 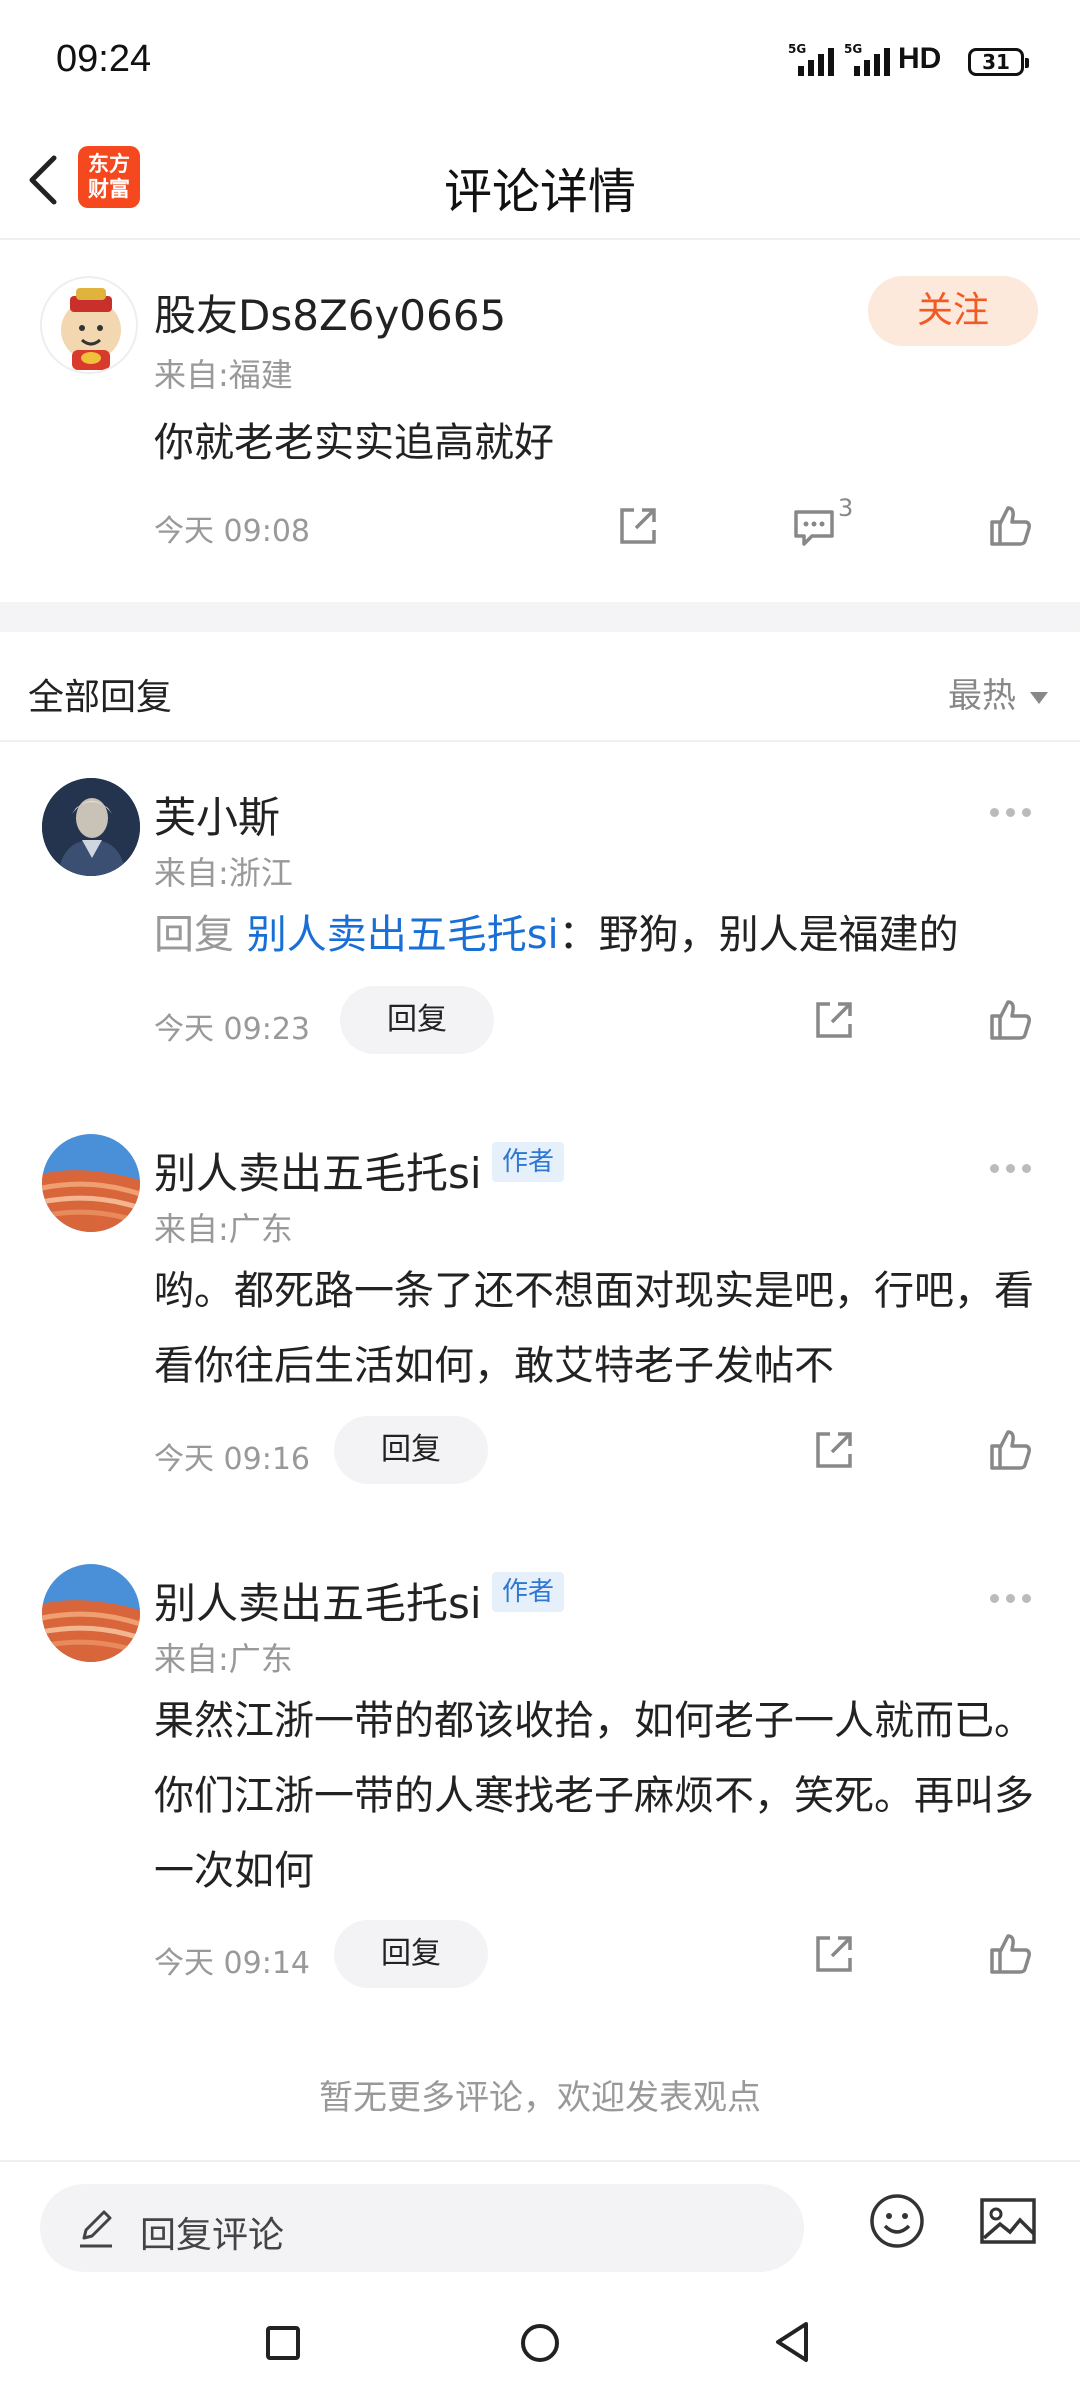 What do you see at coordinates (104, 59) in the screenshot?
I see `status-time: 09:24` at bounding box center [104, 59].